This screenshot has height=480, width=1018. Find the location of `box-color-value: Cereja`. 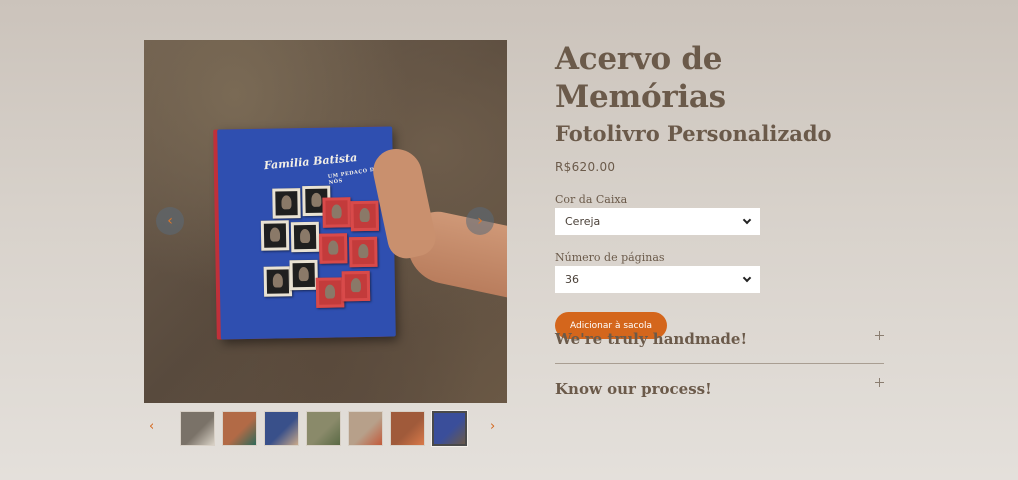

box-color-value: Cereja is located at coordinates (583, 221).